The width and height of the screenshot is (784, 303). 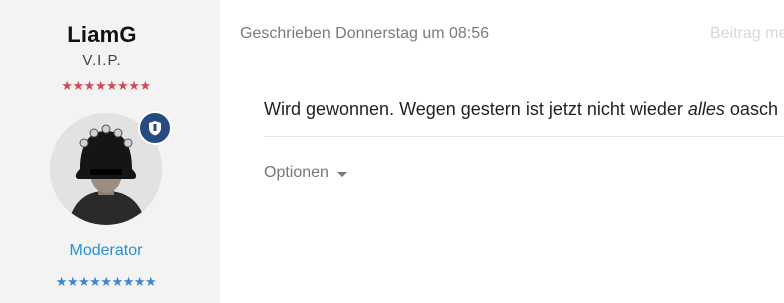 What do you see at coordinates (747, 34) in the screenshot?
I see `post-permalink: Beitrag me` at bounding box center [747, 34].